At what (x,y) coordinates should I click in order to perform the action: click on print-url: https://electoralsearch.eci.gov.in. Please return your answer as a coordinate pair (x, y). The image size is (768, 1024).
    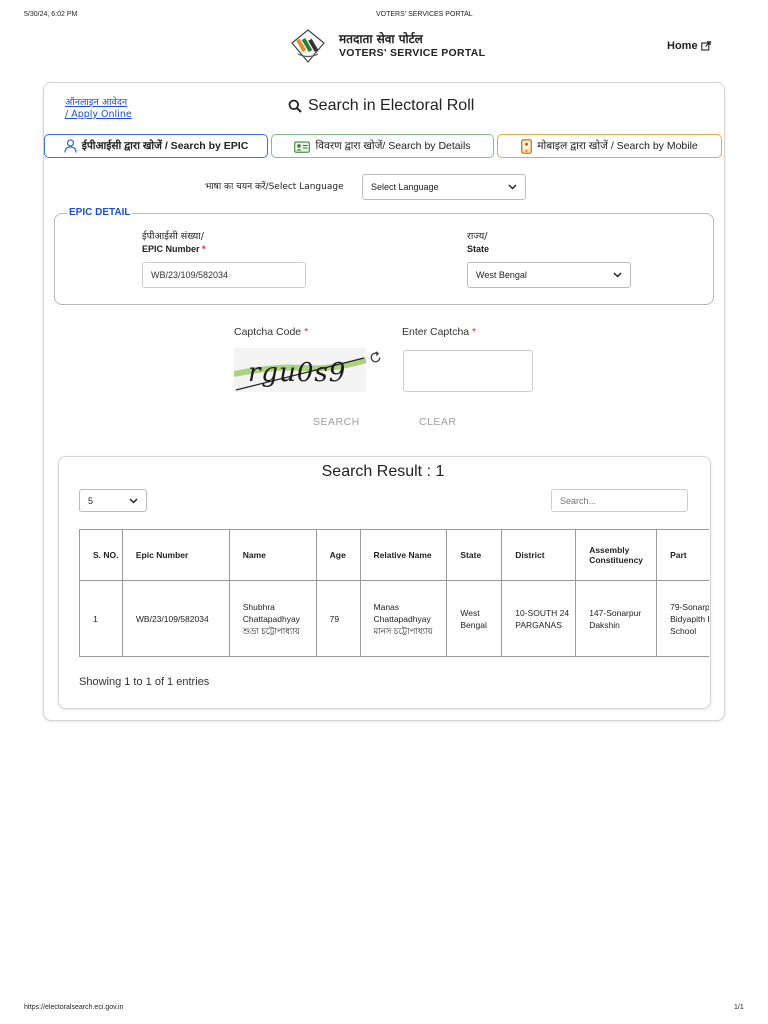
    Looking at the image, I should click on (74, 1007).